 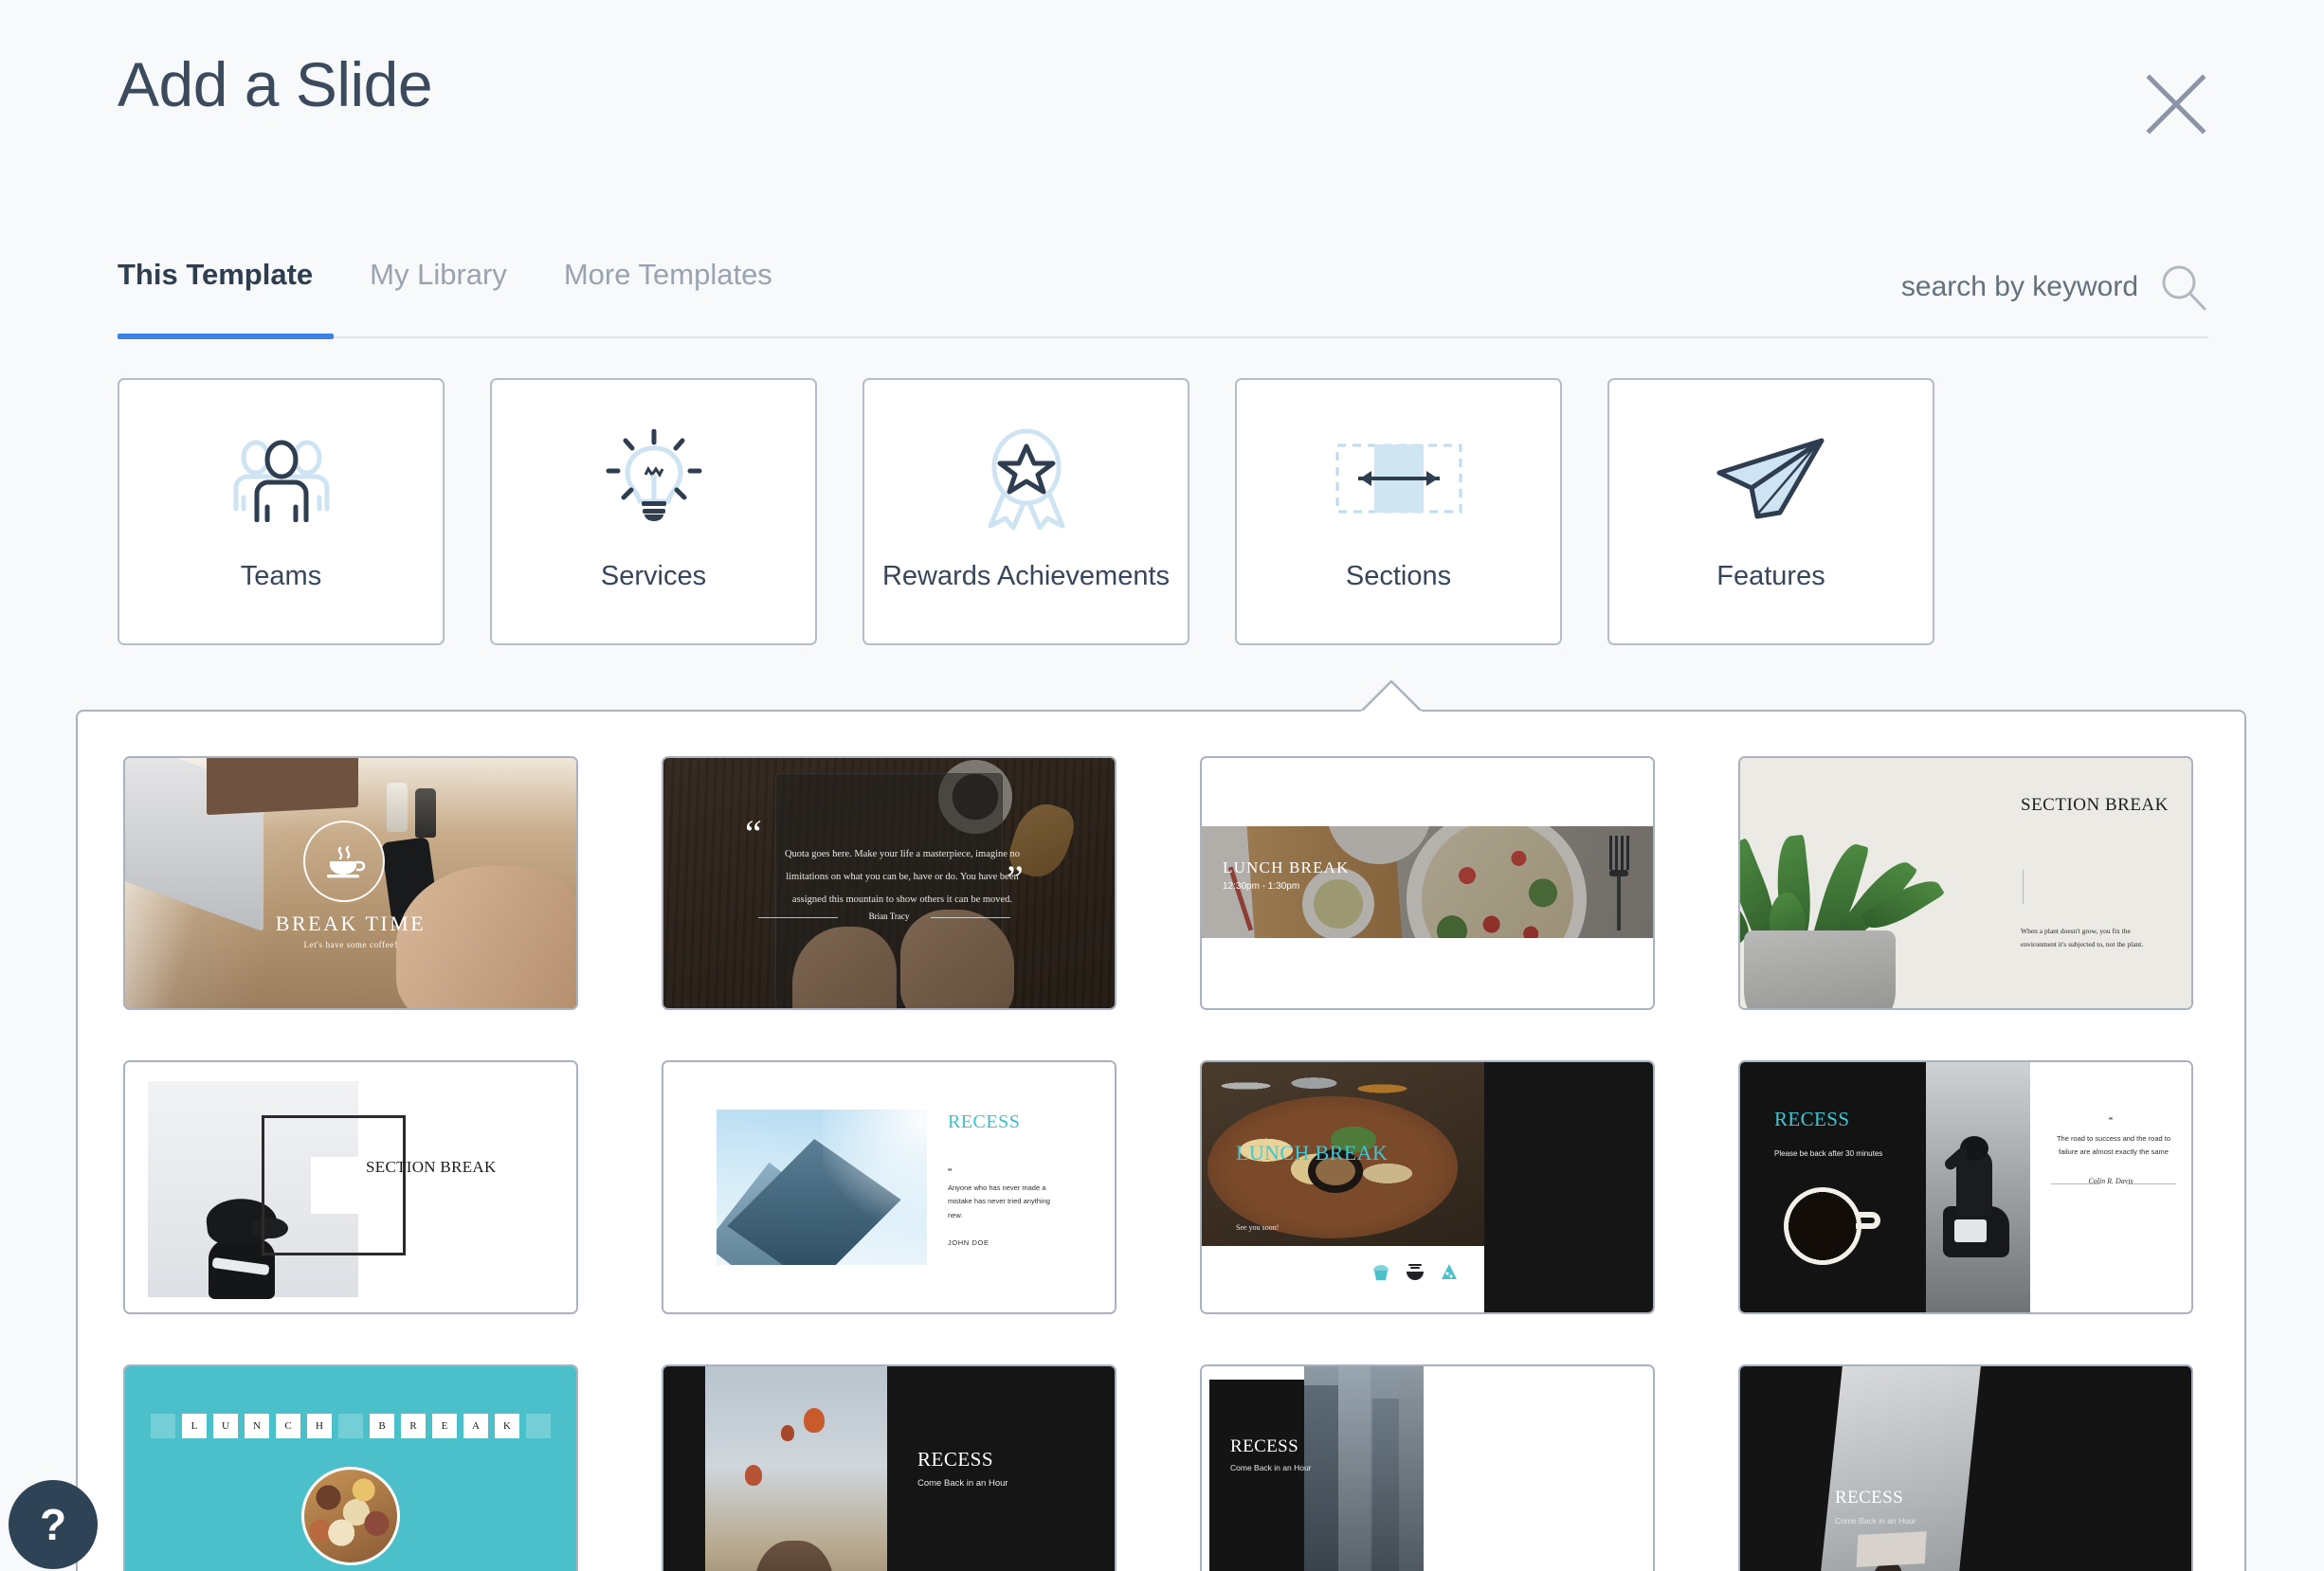 What do you see at coordinates (654, 576) in the screenshot?
I see `category-label: Services` at bounding box center [654, 576].